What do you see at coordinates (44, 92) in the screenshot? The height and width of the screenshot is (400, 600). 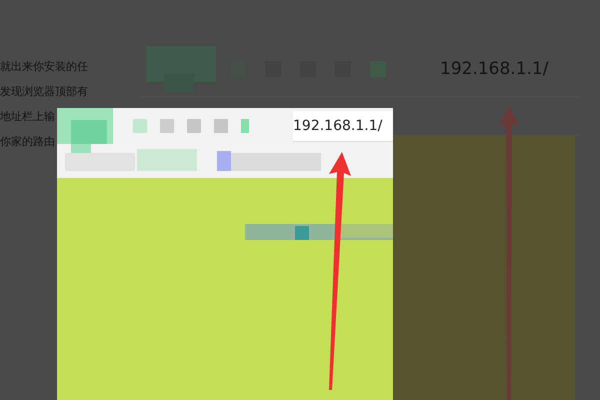 I see `article-text: 发现浏览器顶部有` at bounding box center [44, 92].